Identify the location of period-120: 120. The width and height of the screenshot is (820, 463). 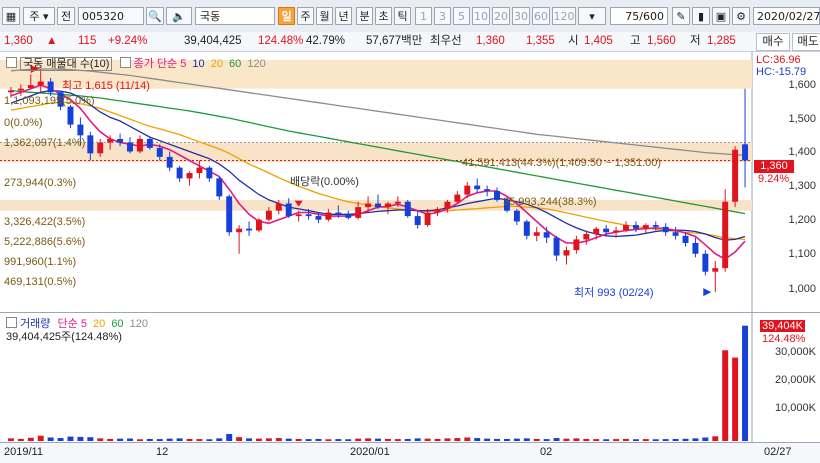
(564, 16).